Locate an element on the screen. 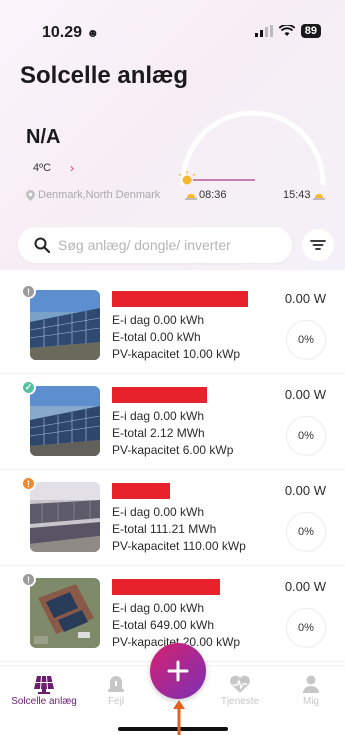 The height and width of the screenshot is (735, 345). status-time: 10.29 ☻ is located at coordinates (71, 32).